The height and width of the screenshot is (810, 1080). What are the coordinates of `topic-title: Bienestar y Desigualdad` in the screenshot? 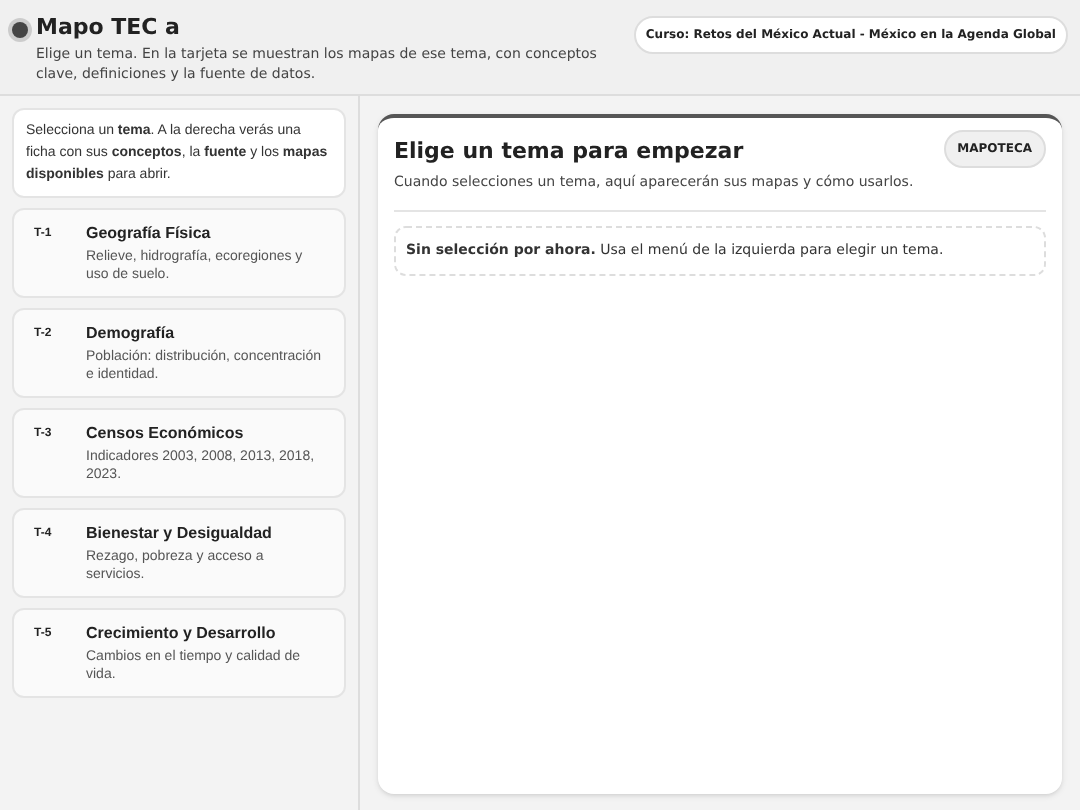 It's located at (180, 534).